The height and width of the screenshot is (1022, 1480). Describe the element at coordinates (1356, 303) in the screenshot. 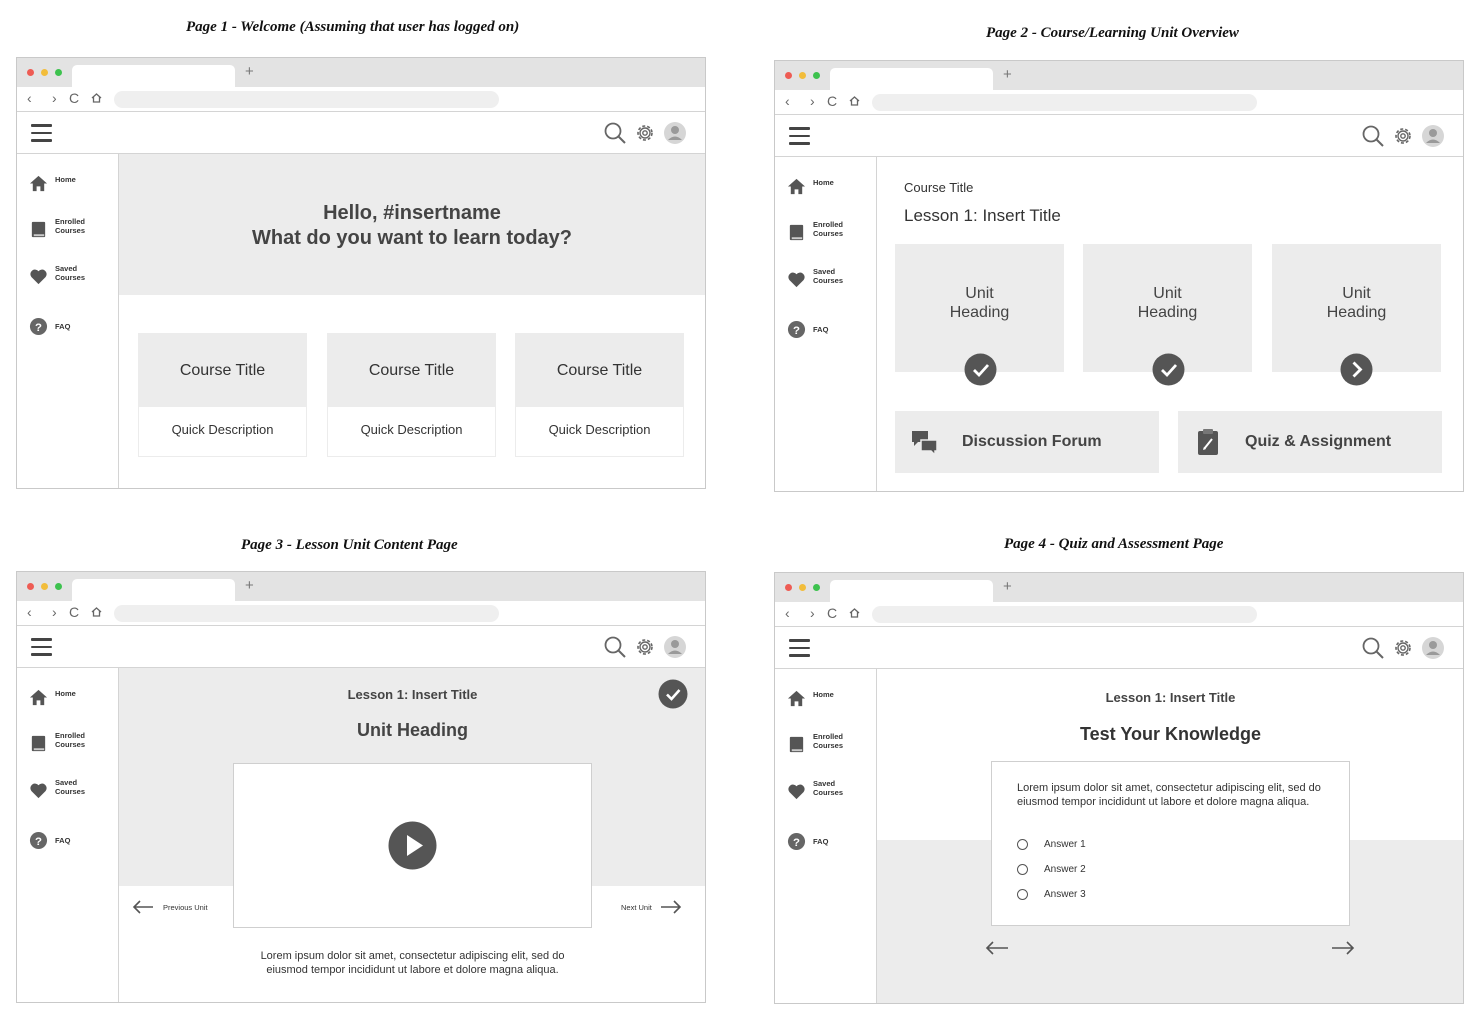

I see `unit-heading: Unit Heading` at that location.